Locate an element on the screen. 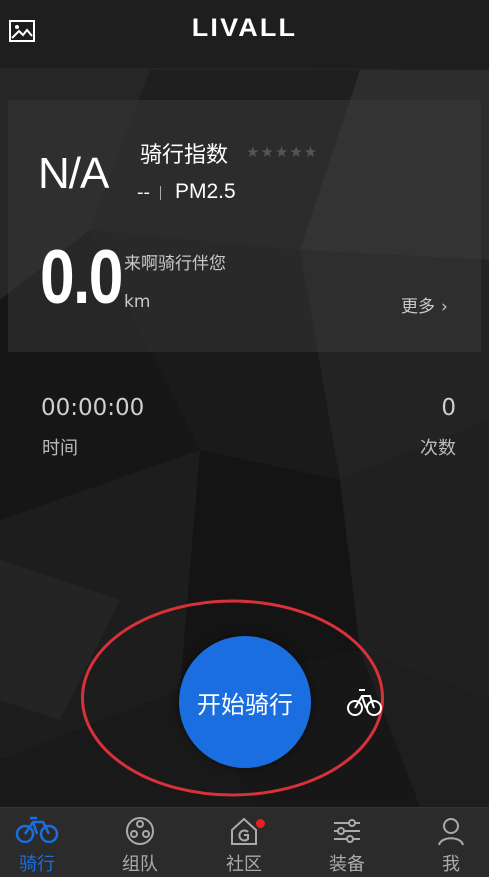  community-icon is located at coordinates (244, 831).